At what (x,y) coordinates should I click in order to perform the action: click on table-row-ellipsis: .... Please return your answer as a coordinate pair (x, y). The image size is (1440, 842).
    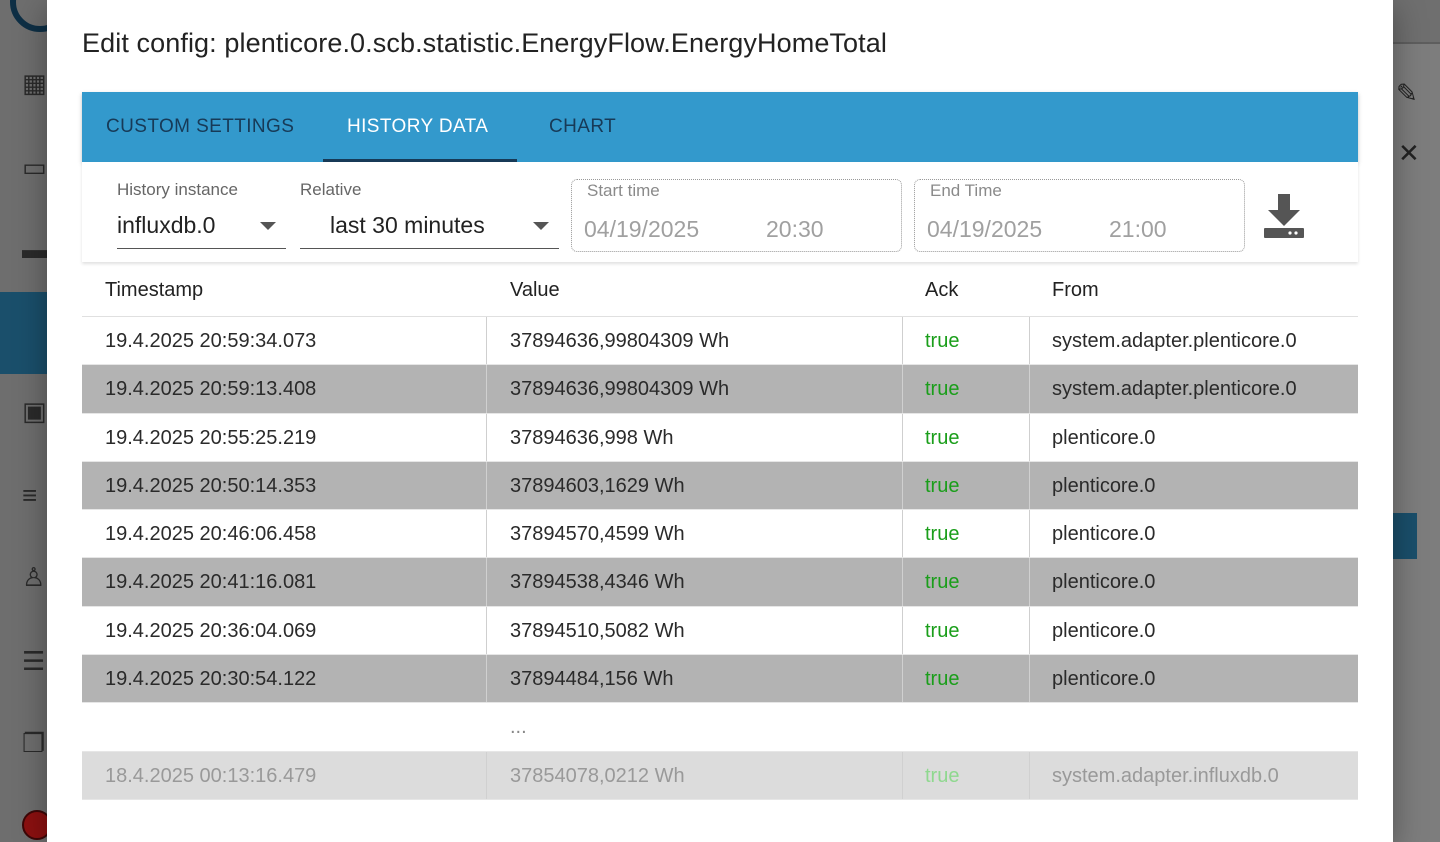
    Looking at the image, I should click on (720, 727).